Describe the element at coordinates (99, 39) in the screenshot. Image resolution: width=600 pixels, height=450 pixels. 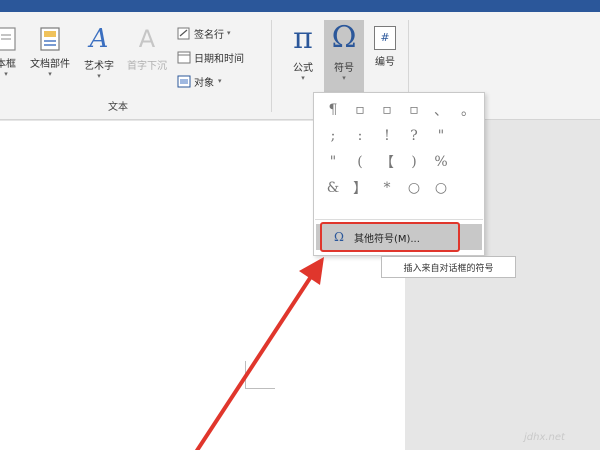
I see `wordart-icon: A` at that location.